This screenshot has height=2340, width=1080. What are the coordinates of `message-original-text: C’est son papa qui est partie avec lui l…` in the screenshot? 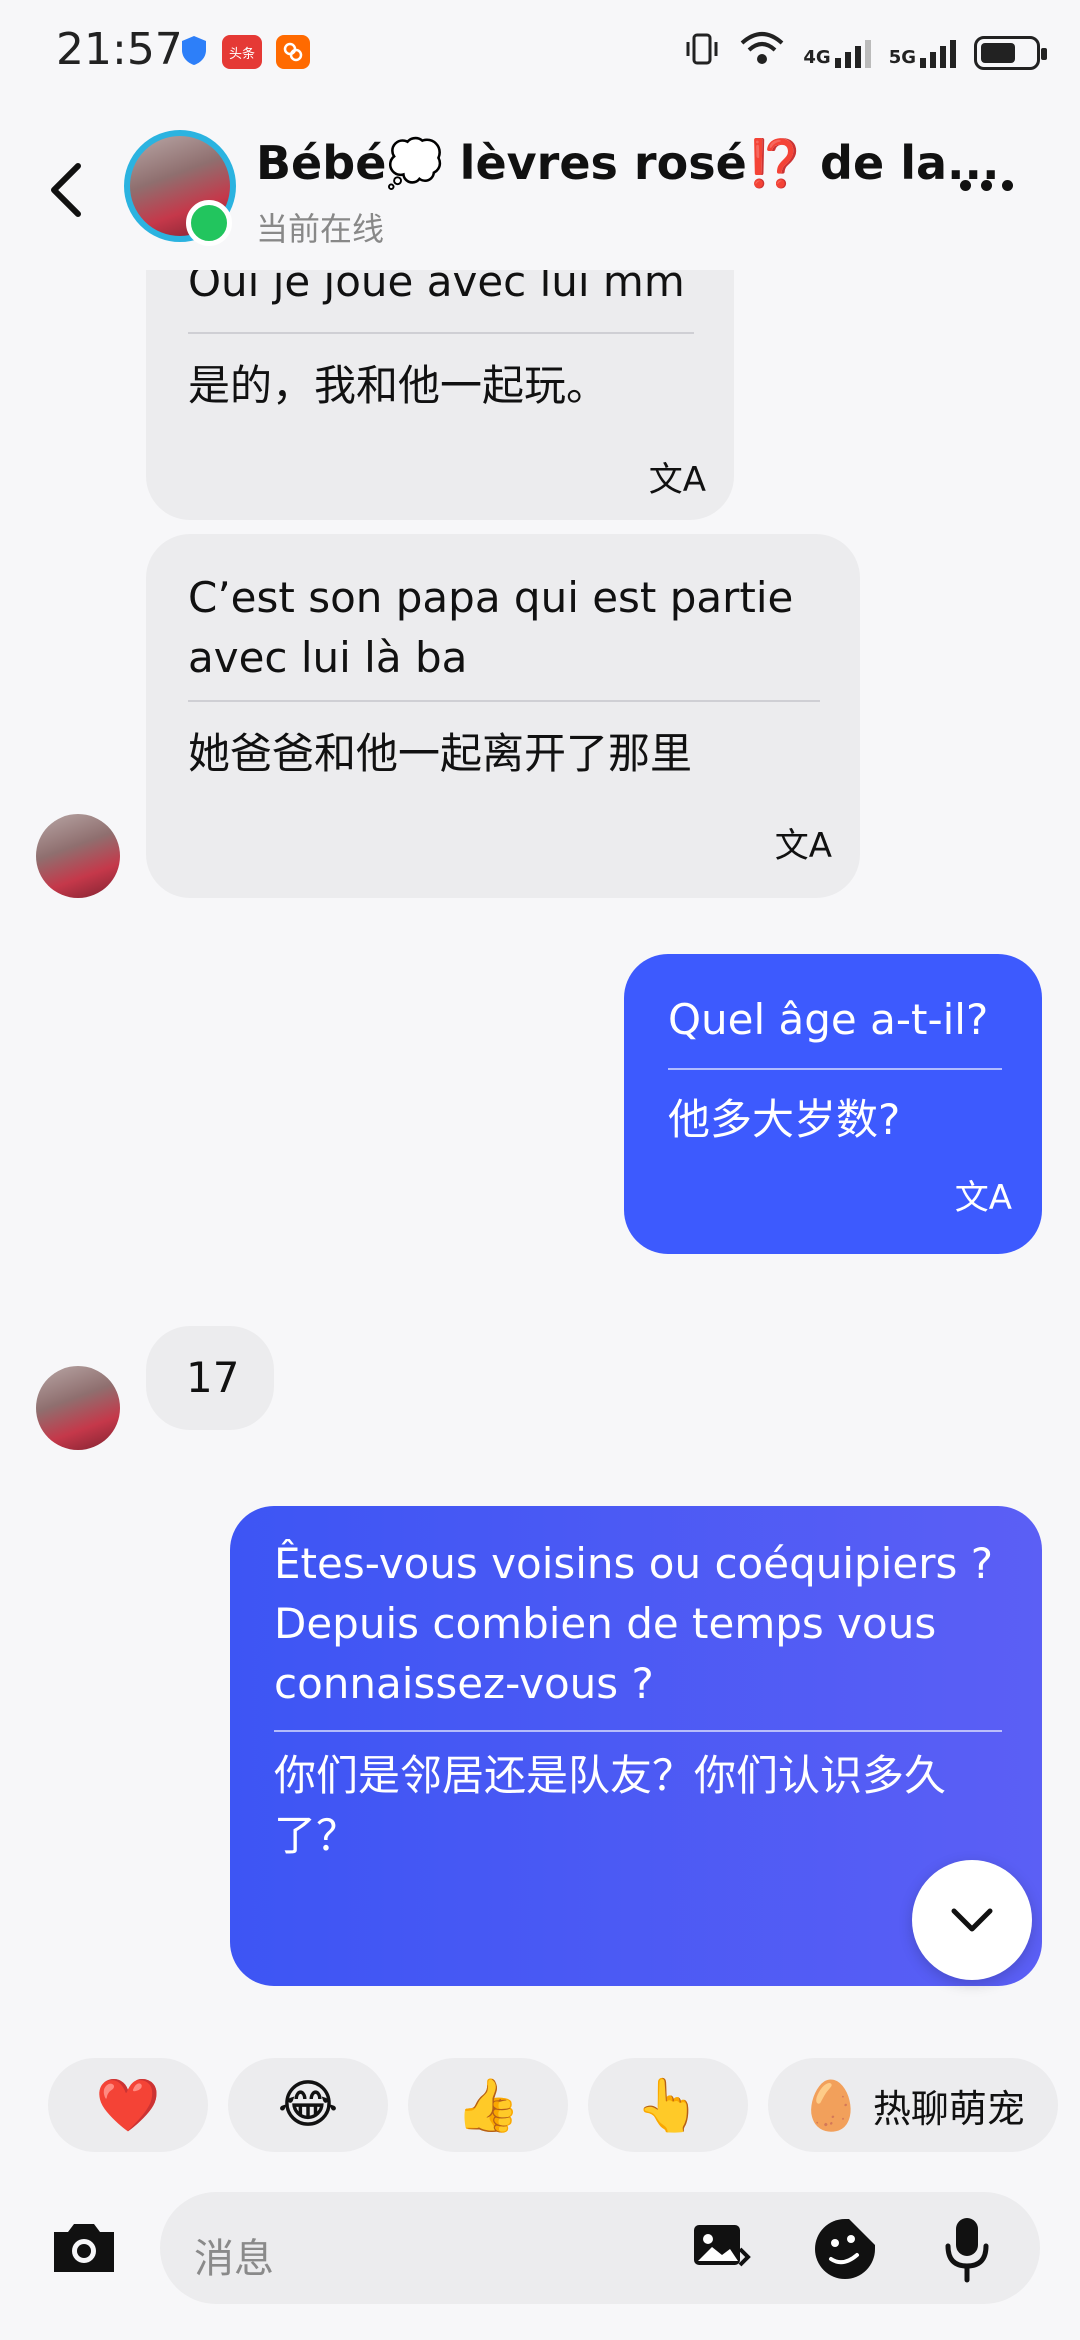 It's located at (491, 627).